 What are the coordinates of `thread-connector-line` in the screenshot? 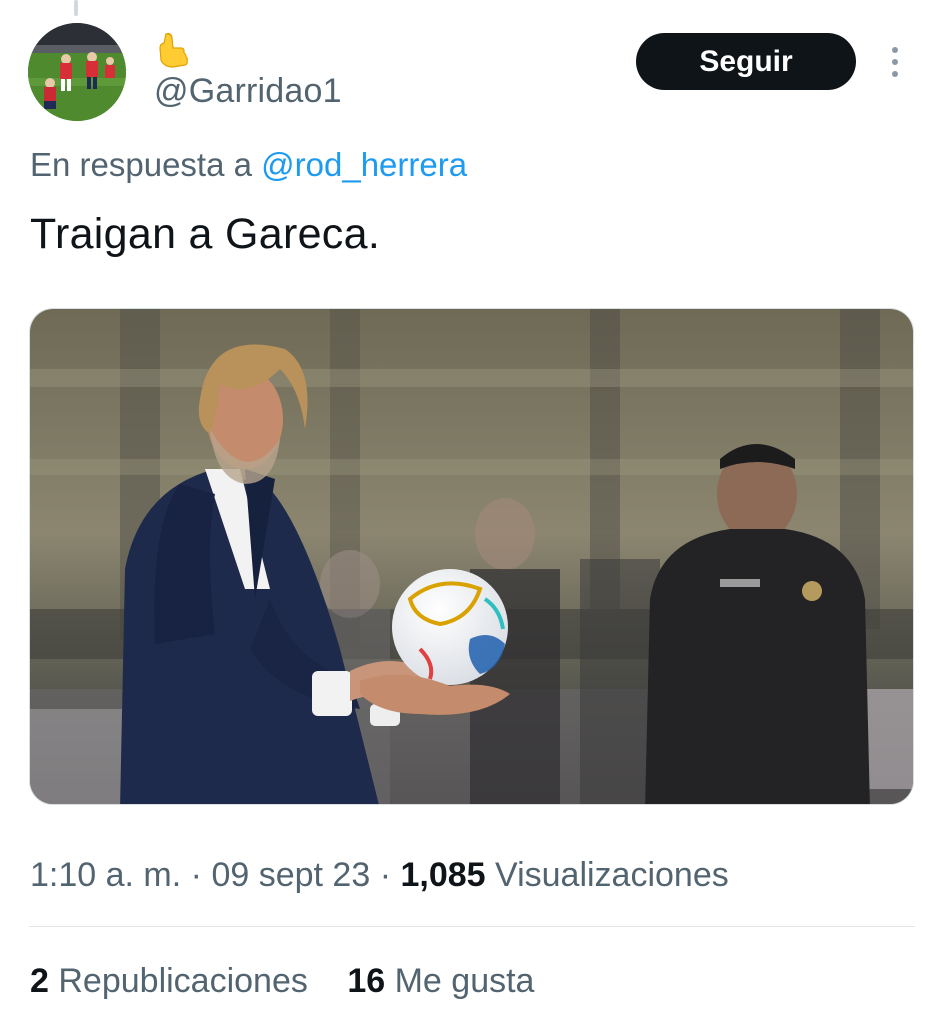 It's located at (76, 8).